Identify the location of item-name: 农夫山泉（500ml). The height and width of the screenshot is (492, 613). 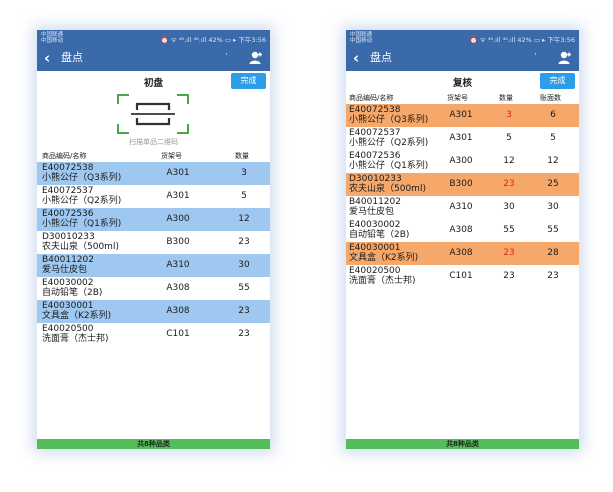
(80, 247).